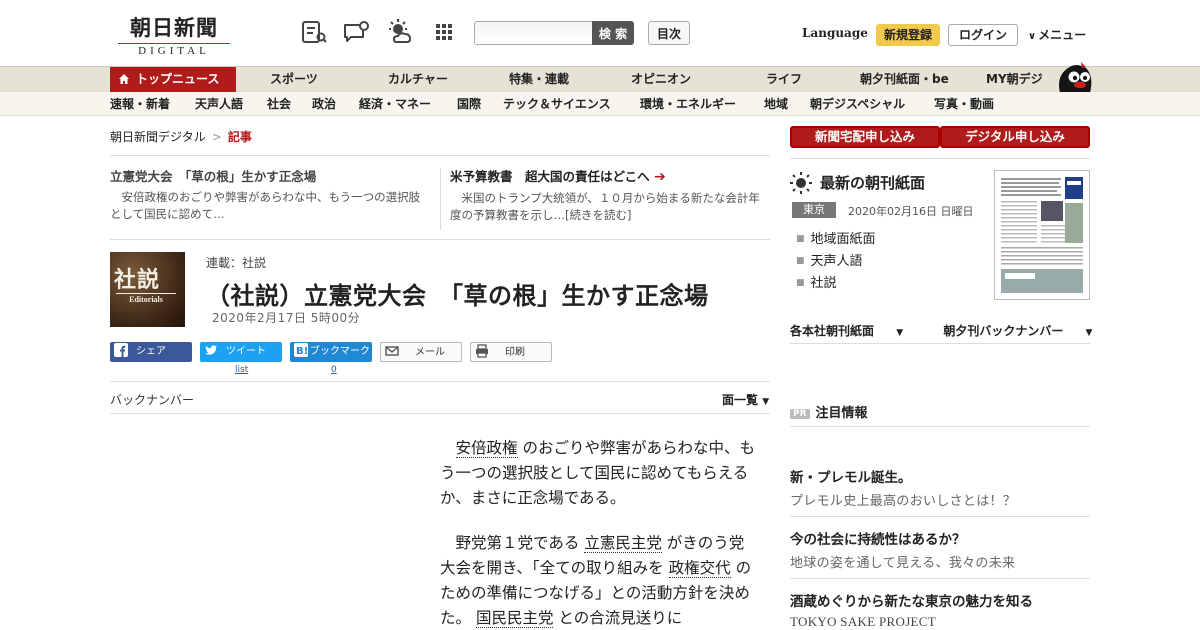  What do you see at coordinates (324, 104) in the screenshot?
I see `subnav-politics: 政治` at bounding box center [324, 104].